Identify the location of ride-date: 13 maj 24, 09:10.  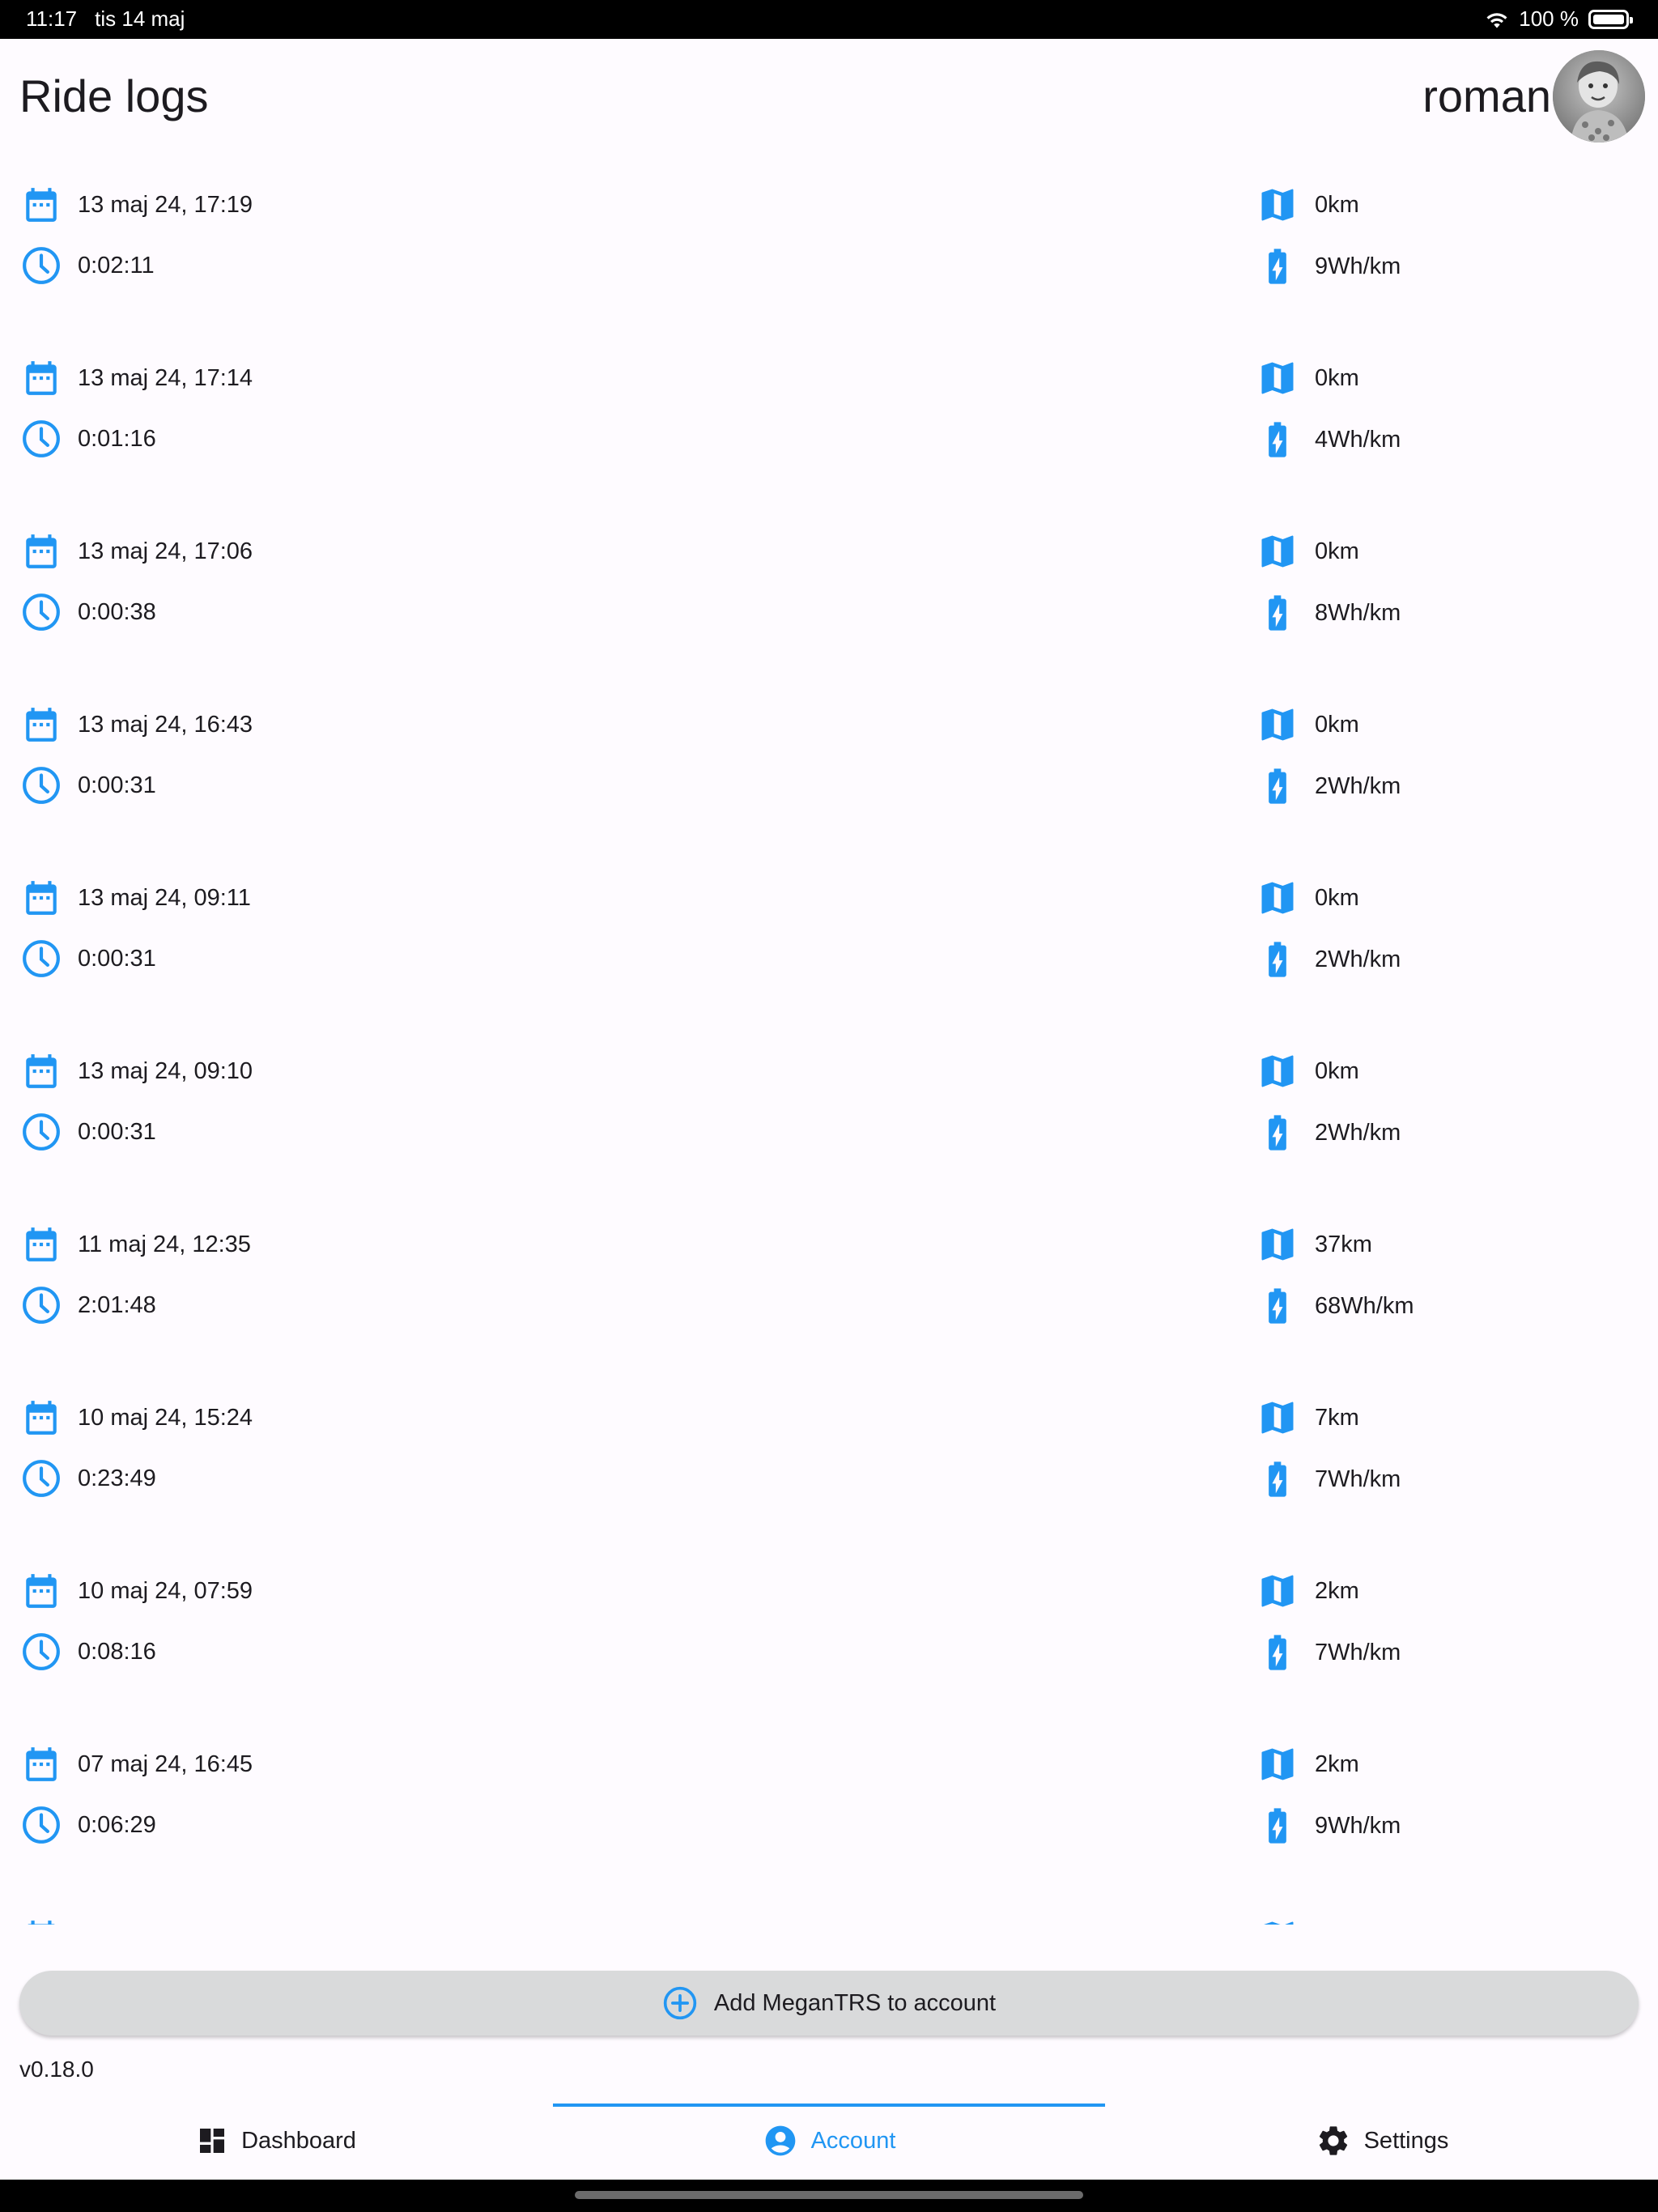
(137, 1071).